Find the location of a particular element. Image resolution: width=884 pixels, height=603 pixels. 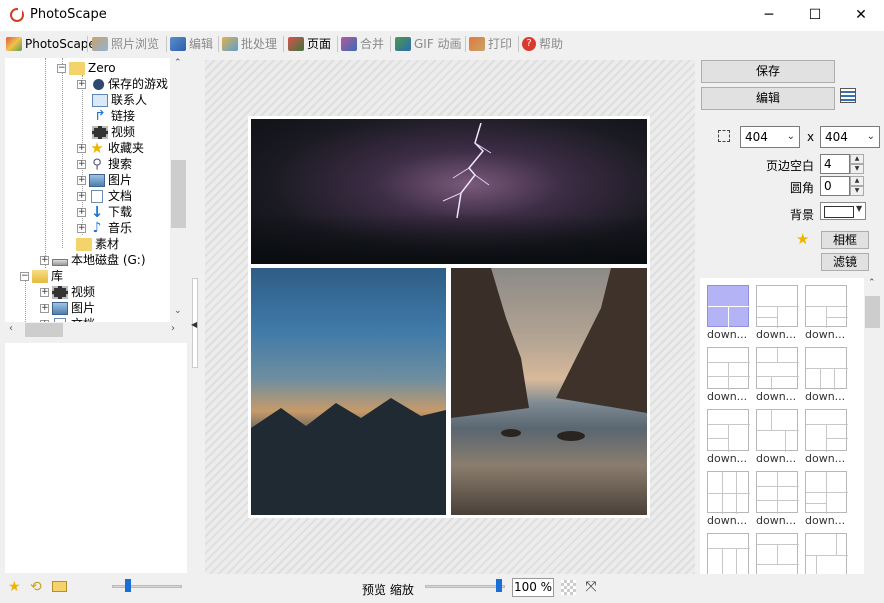

tree-item-libraries: − 库 is located at coordinates (41, 276).